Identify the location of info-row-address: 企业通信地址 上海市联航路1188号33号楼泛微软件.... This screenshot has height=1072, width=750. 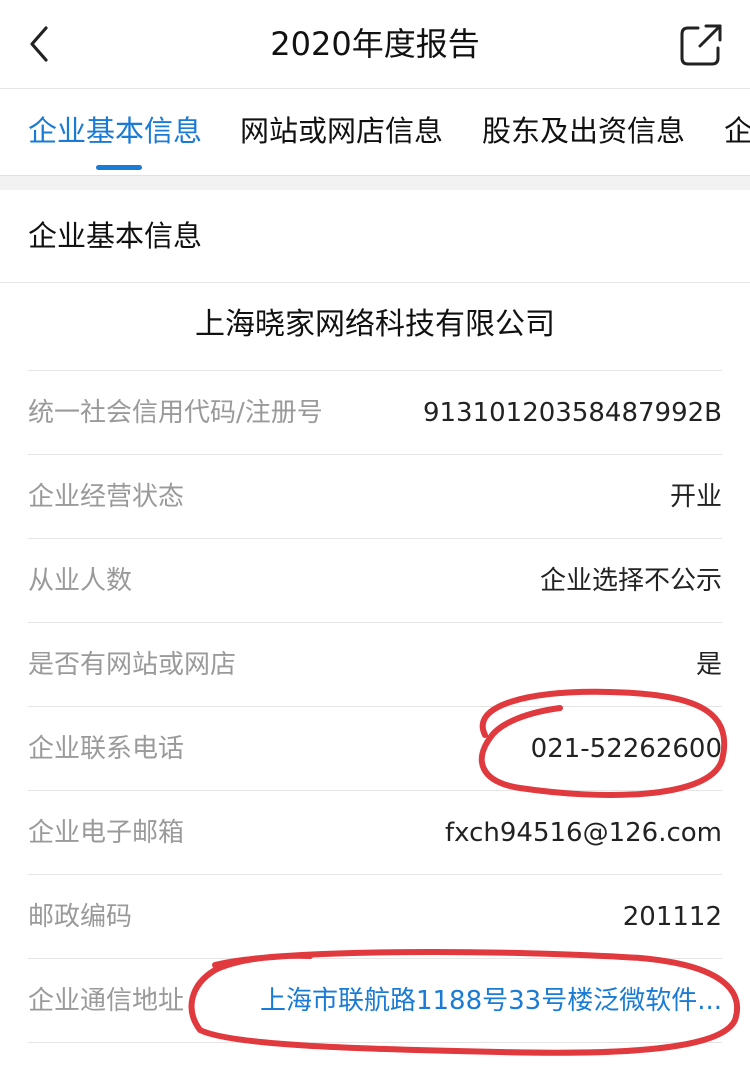
(375, 1000).